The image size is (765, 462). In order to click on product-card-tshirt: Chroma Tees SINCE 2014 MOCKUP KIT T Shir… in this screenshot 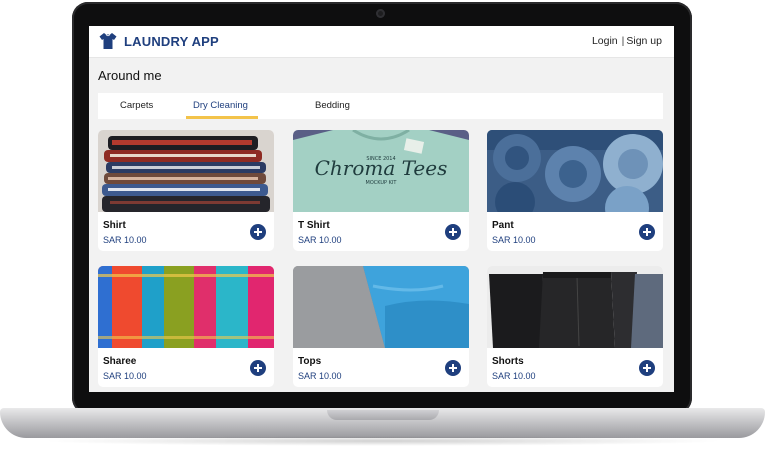, I will do `click(381, 190)`.